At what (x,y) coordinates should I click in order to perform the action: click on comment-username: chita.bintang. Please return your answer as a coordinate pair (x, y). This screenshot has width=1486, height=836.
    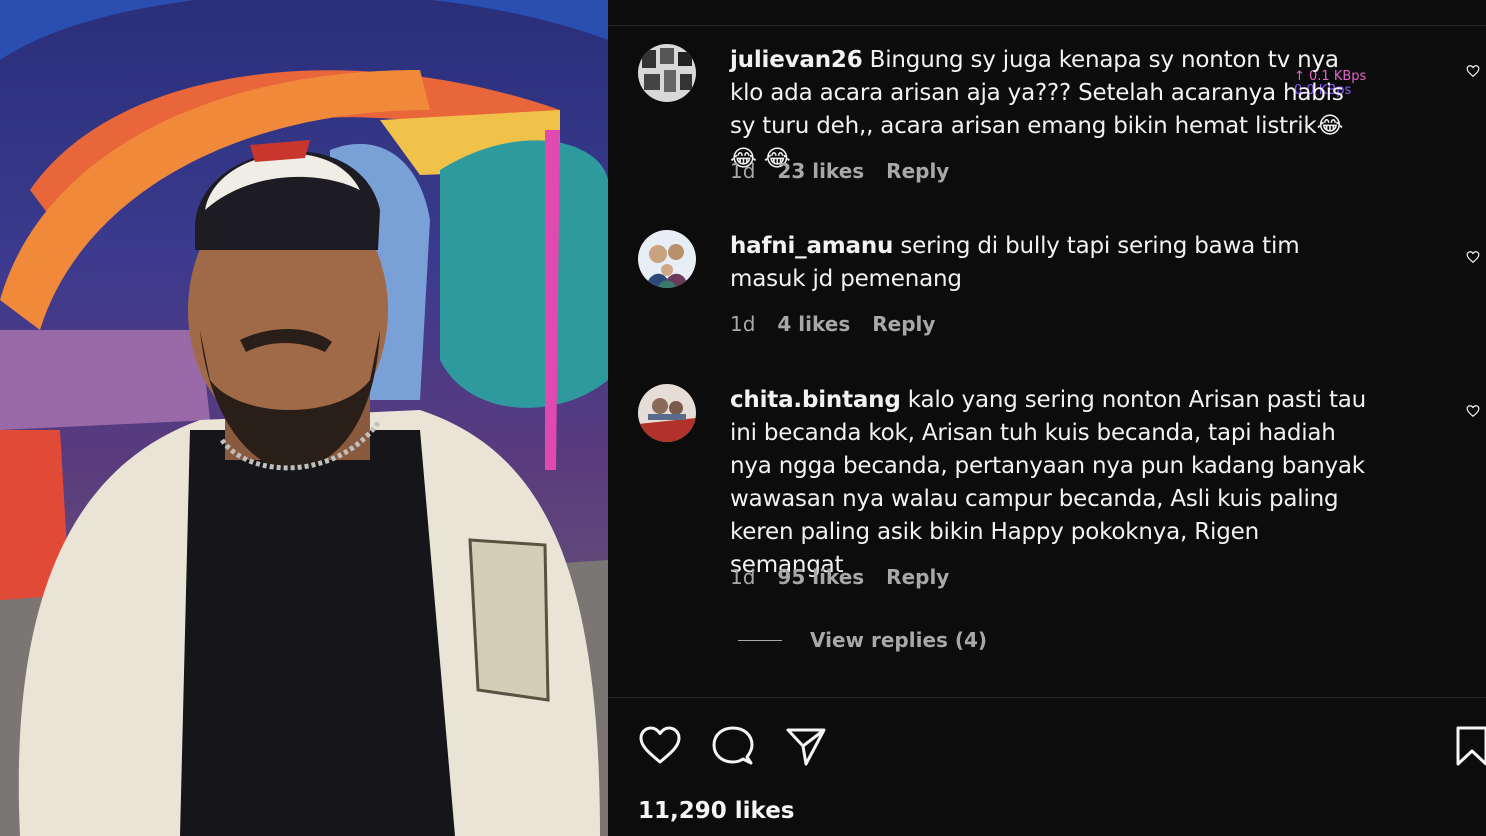
    Looking at the image, I should click on (815, 400).